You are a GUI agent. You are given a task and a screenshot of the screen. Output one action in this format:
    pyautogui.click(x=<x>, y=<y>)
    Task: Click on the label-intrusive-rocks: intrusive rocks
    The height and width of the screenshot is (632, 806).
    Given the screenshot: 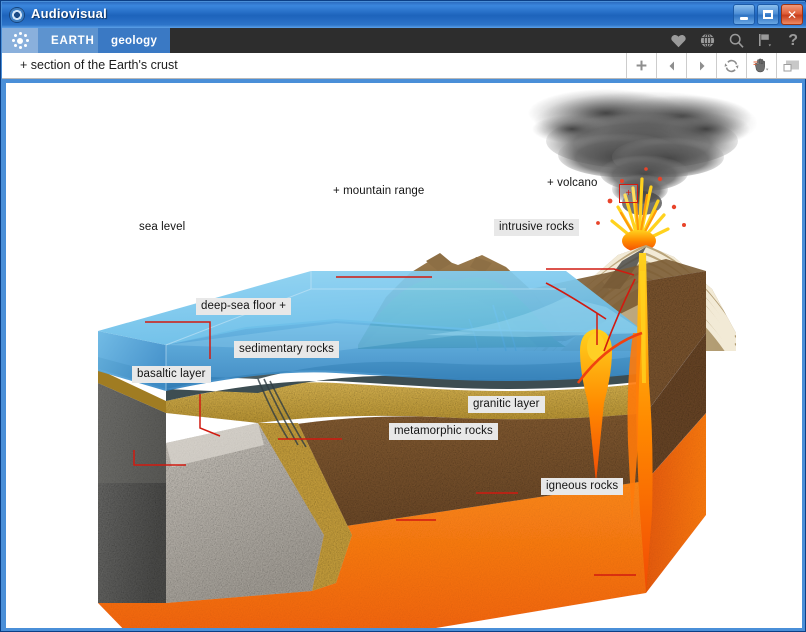 What is the action you would take?
    pyautogui.click(x=536, y=227)
    